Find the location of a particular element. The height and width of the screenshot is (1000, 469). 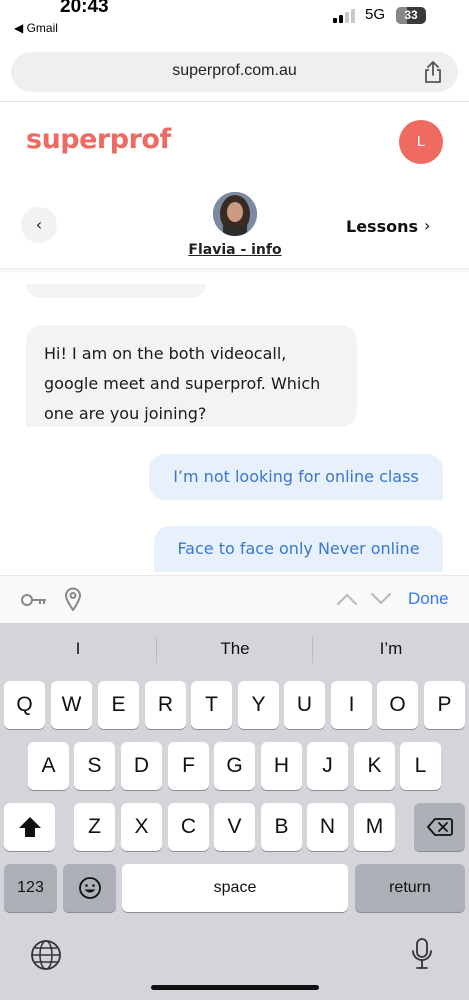

chevron-down-icon is located at coordinates (381, 599).